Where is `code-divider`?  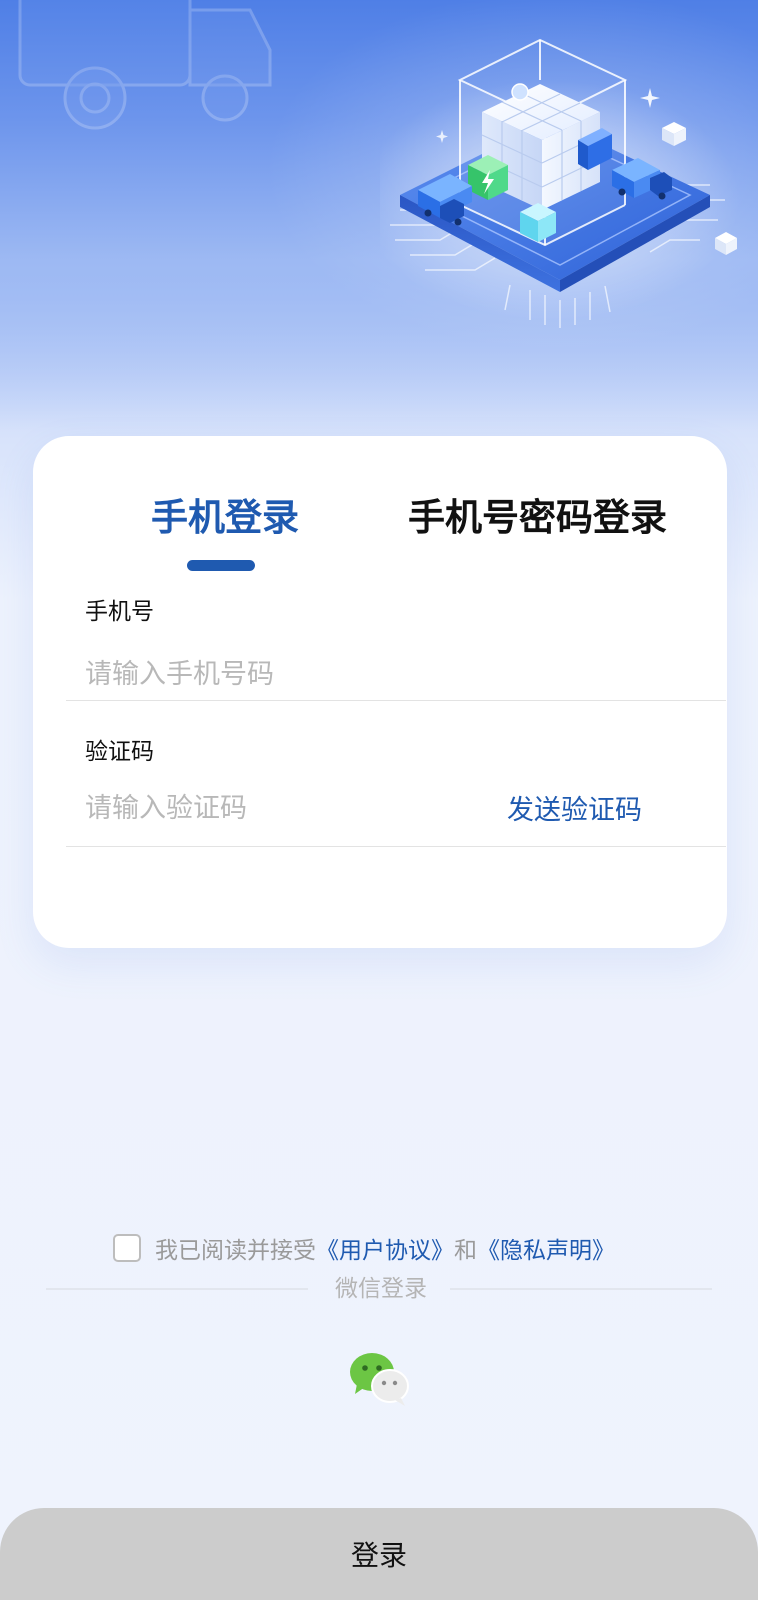
code-divider is located at coordinates (396, 846).